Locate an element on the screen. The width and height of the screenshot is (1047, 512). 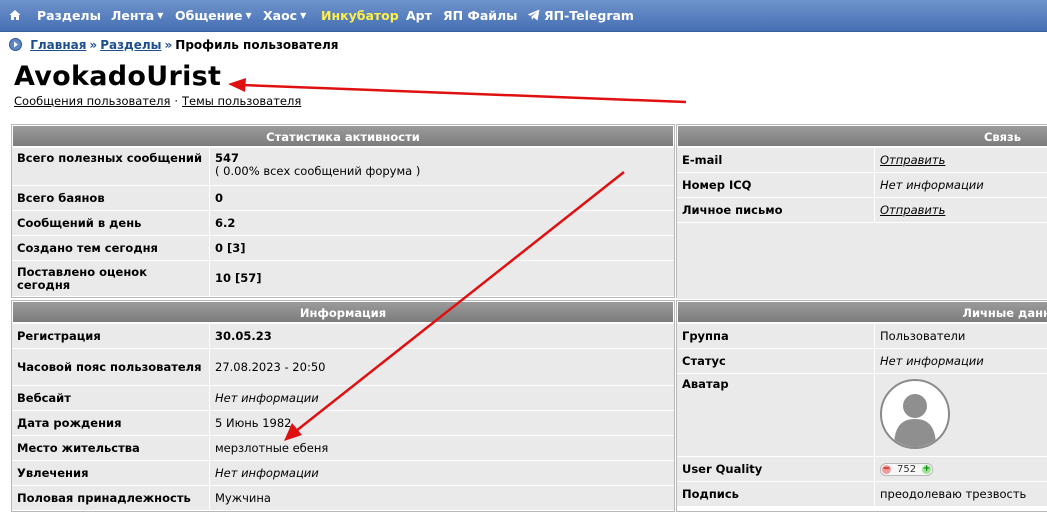
contact-filler is located at coordinates (862, 260).